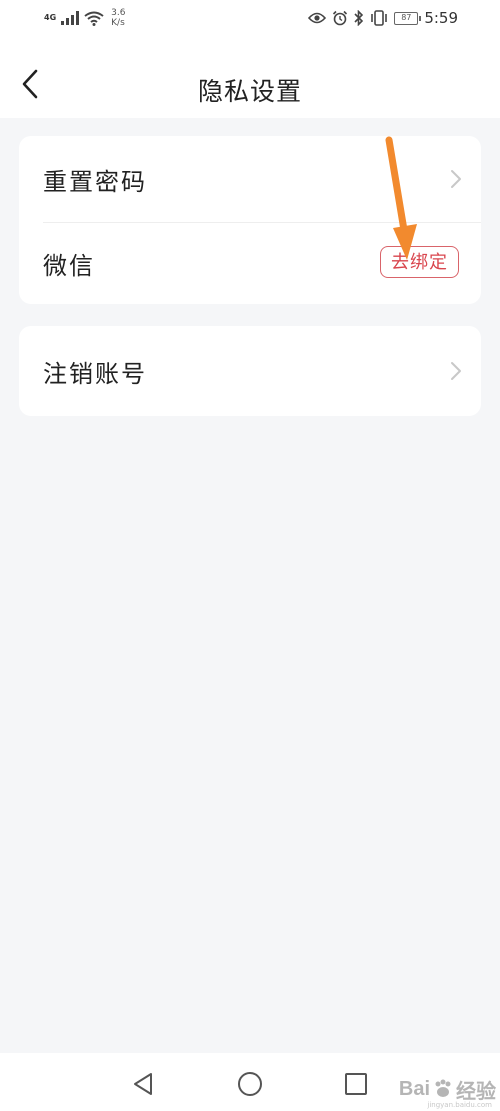 This screenshot has width=500, height=1111. Describe the element at coordinates (249, 91) in the screenshot. I see `page-title: 隐私设置` at that location.